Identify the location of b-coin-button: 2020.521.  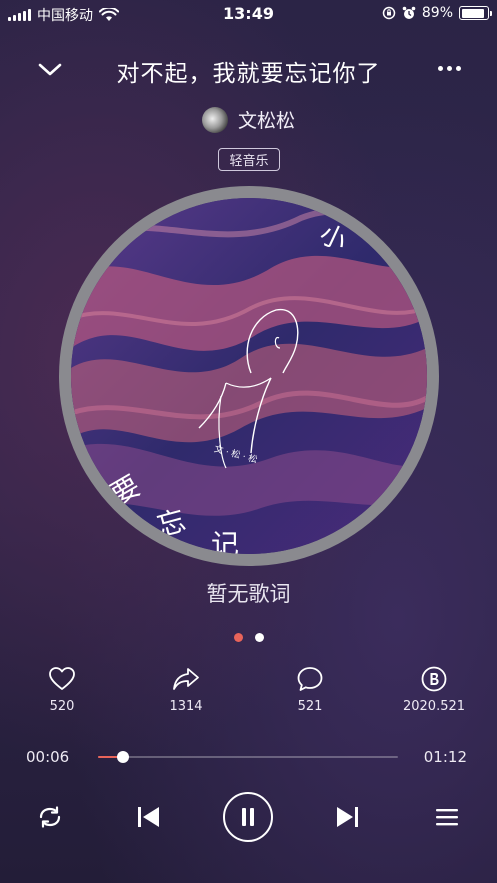
(434, 689).